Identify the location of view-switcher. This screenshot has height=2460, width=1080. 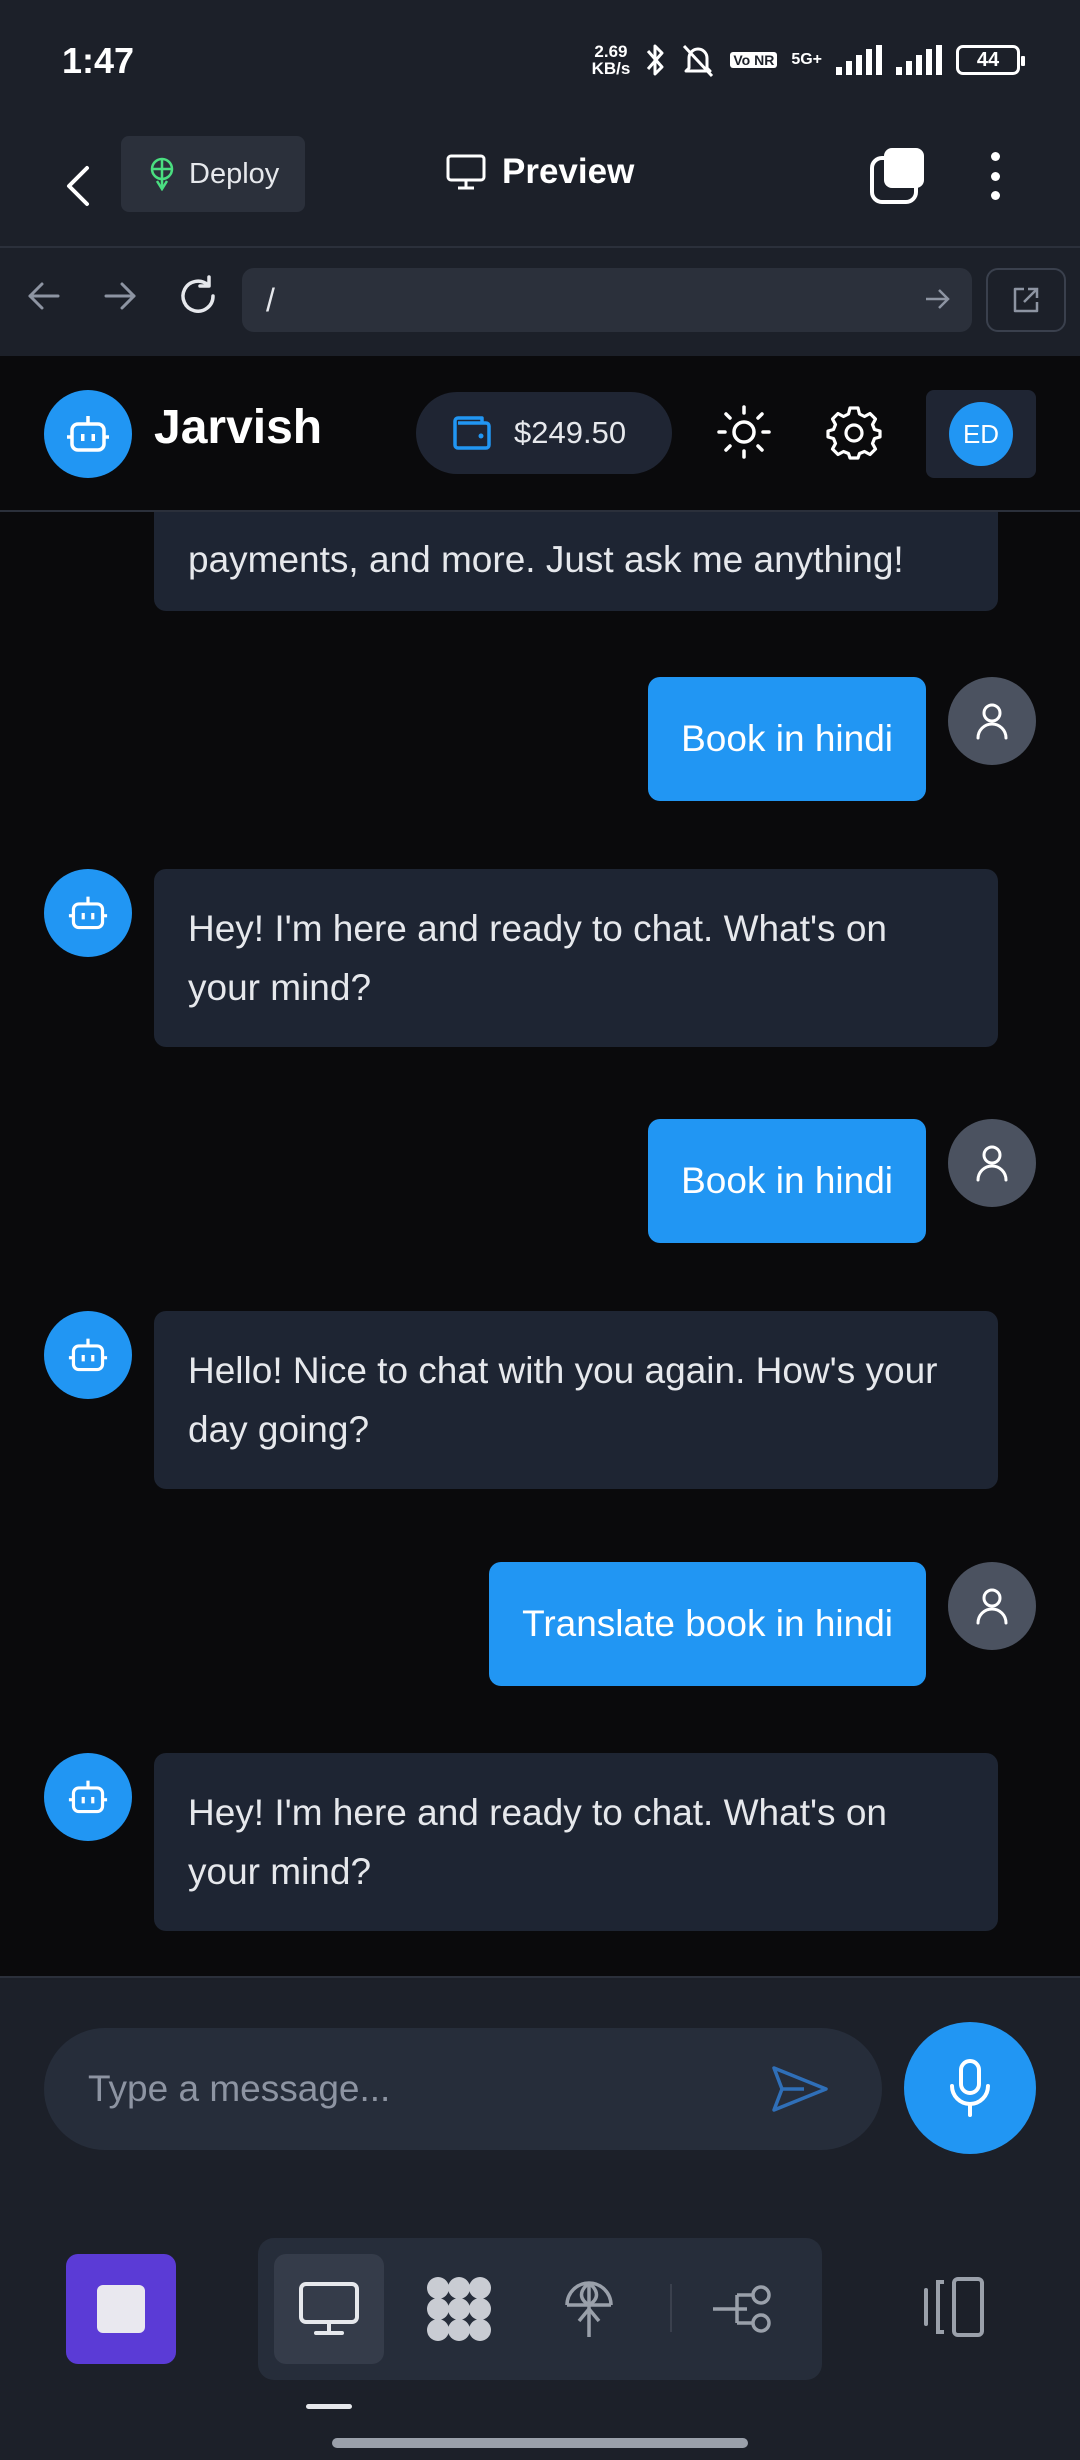
(540, 2309).